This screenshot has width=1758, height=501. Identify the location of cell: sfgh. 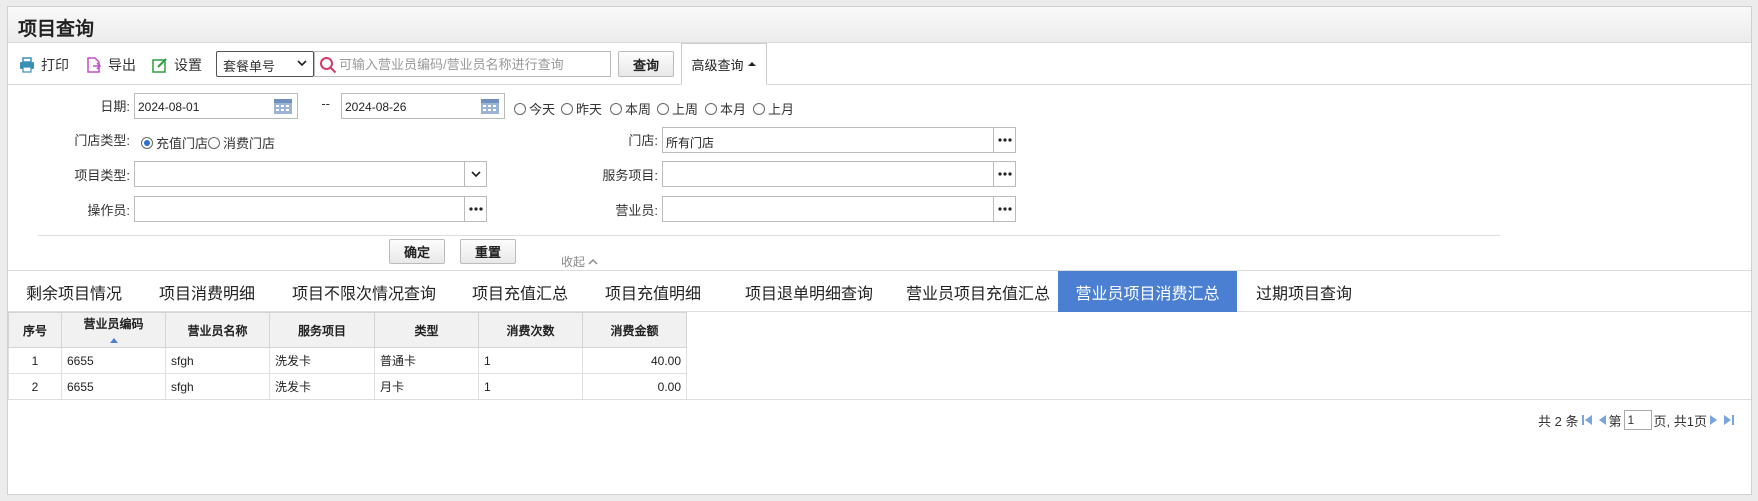
(217, 360).